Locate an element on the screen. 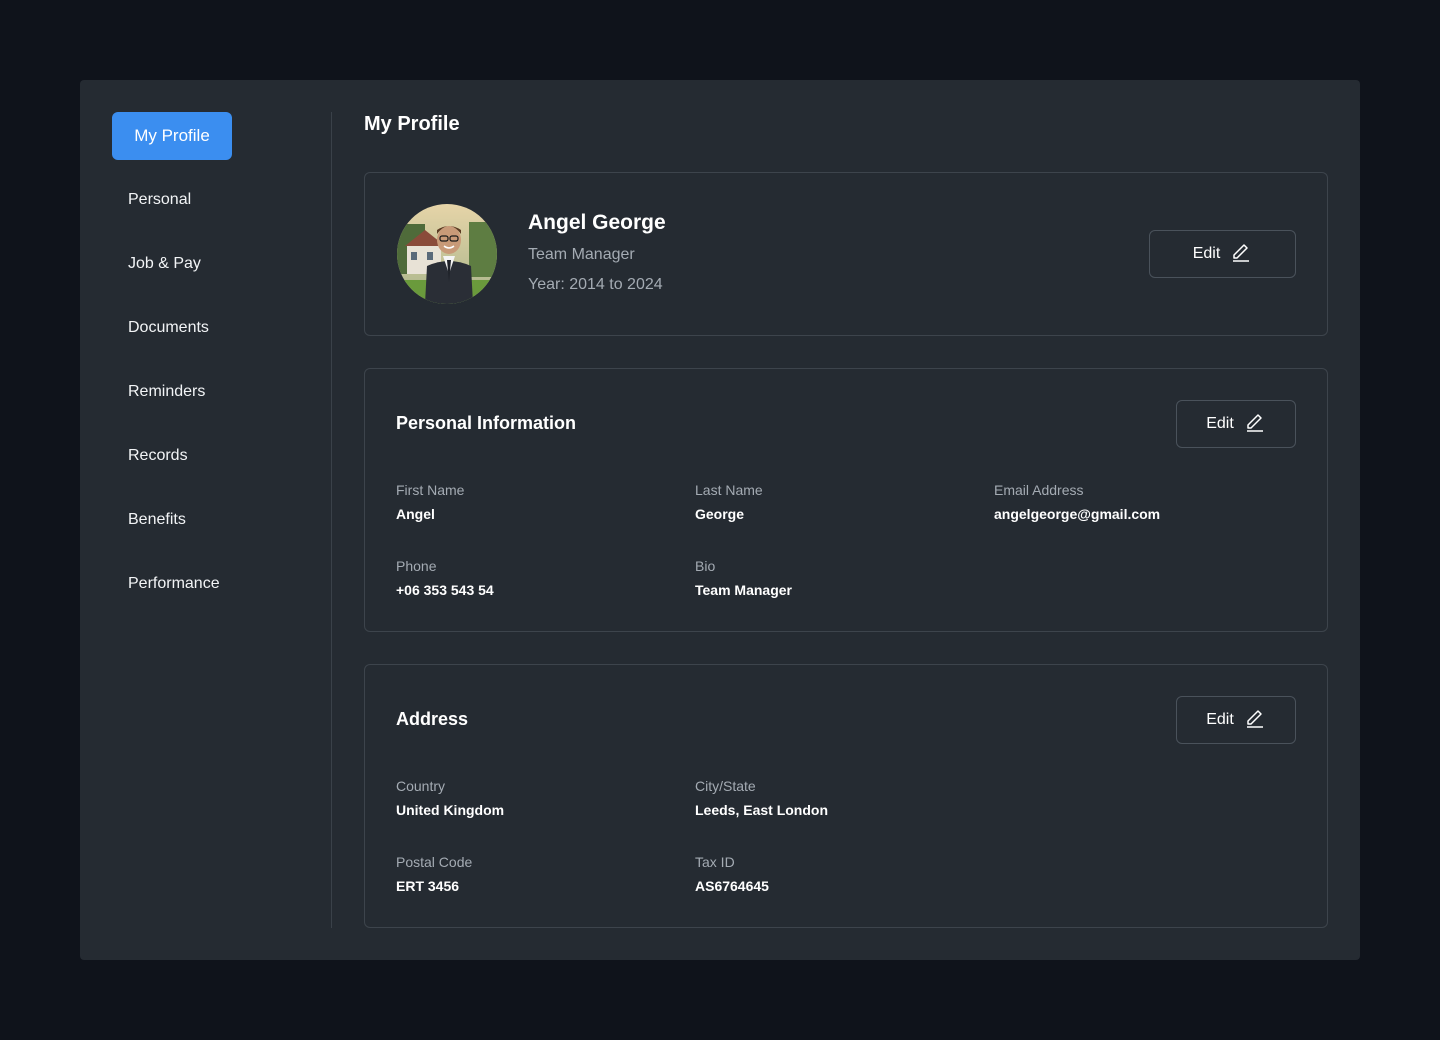  email-label: Email Address is located at coordinates (1039, 490).